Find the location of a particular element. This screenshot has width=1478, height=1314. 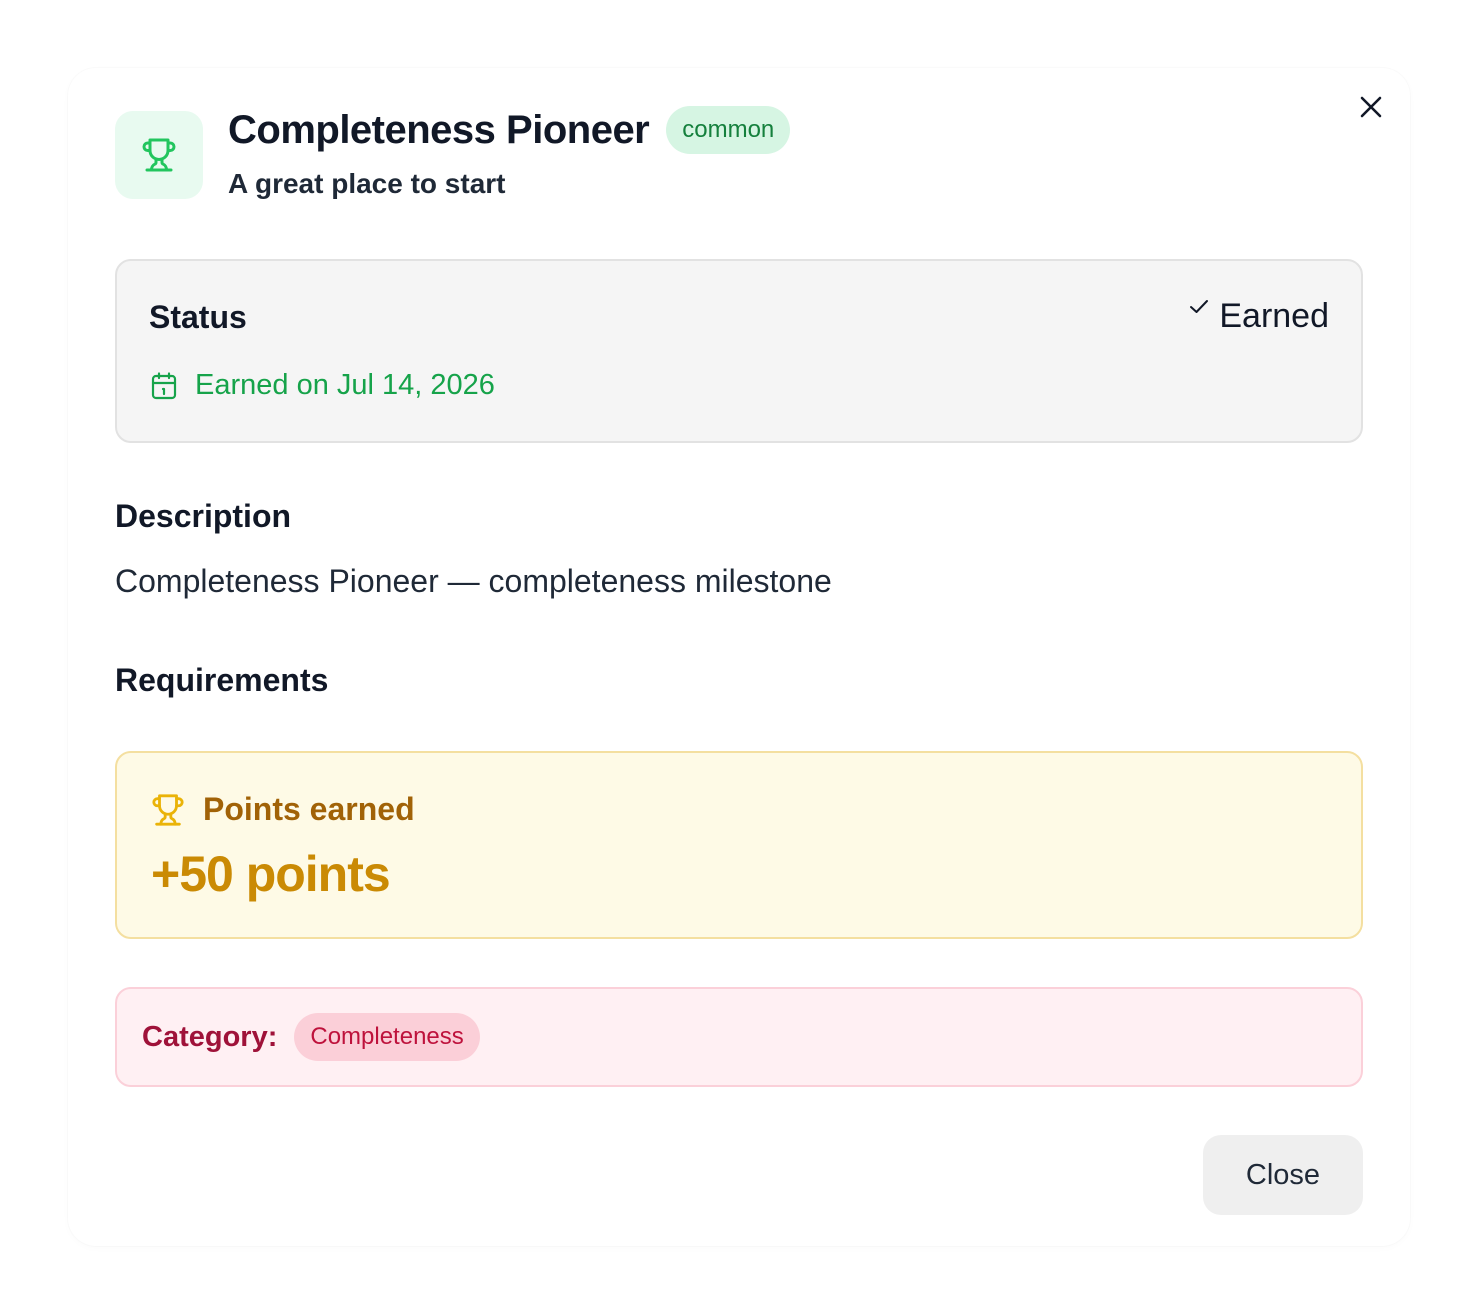

category-label: Category: is located at coordinates (210, 1036).